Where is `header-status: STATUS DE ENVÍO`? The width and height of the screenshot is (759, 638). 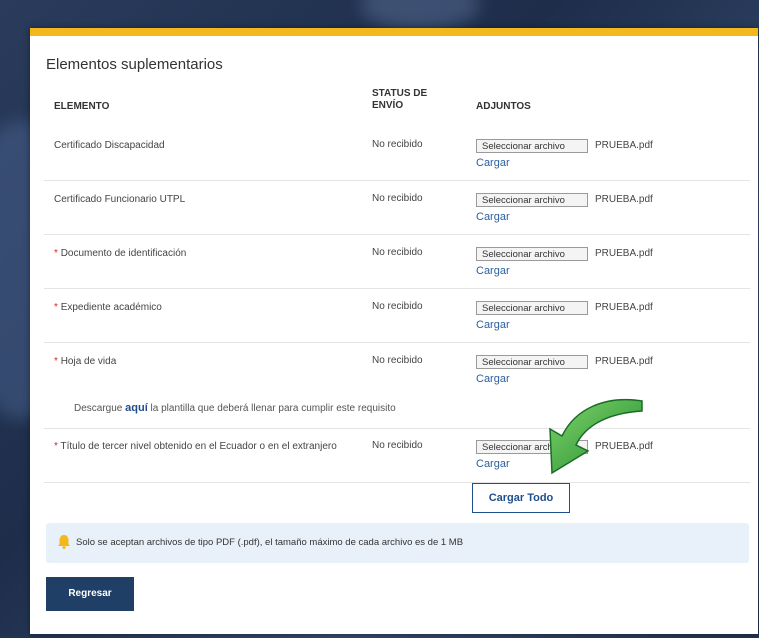 header-status: STATUS DE ENVÍO is located at coordinates (399, 100).